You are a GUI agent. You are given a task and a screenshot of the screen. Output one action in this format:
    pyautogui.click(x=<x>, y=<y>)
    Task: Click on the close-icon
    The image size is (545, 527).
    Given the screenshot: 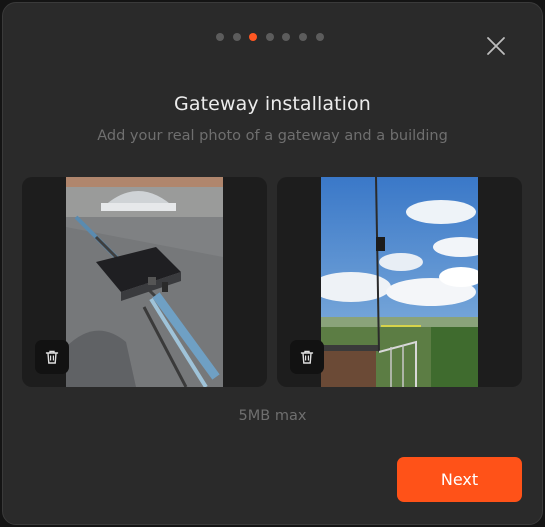 What is the action you would take?
    pyautogui.click(x=496, y=46)
    